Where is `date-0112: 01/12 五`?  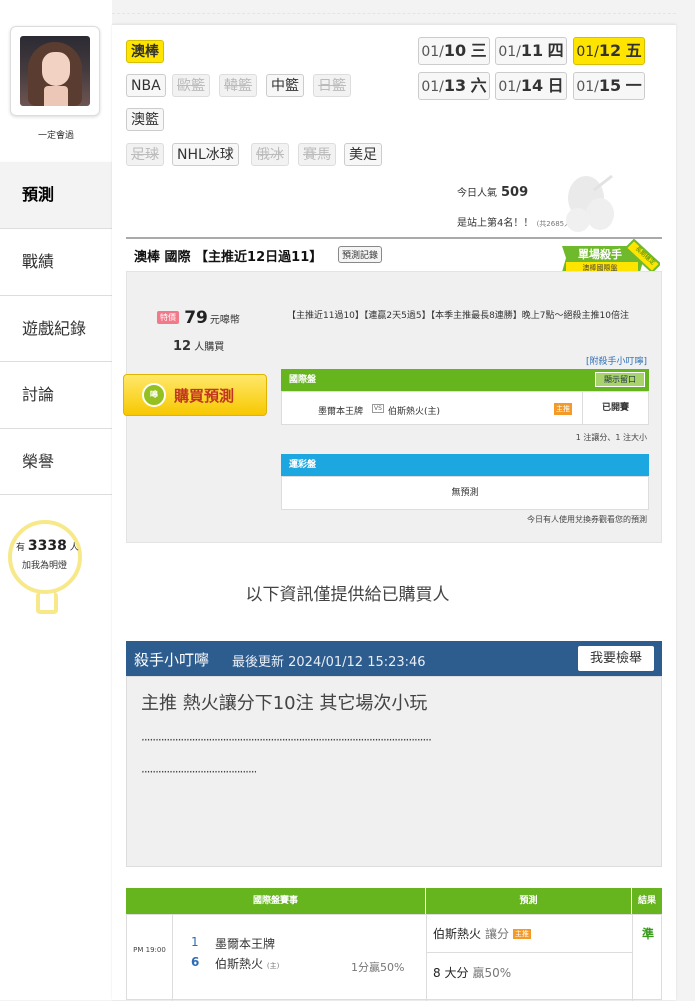
date-0112: 01/12 五 is located at coordinates (609, 51).